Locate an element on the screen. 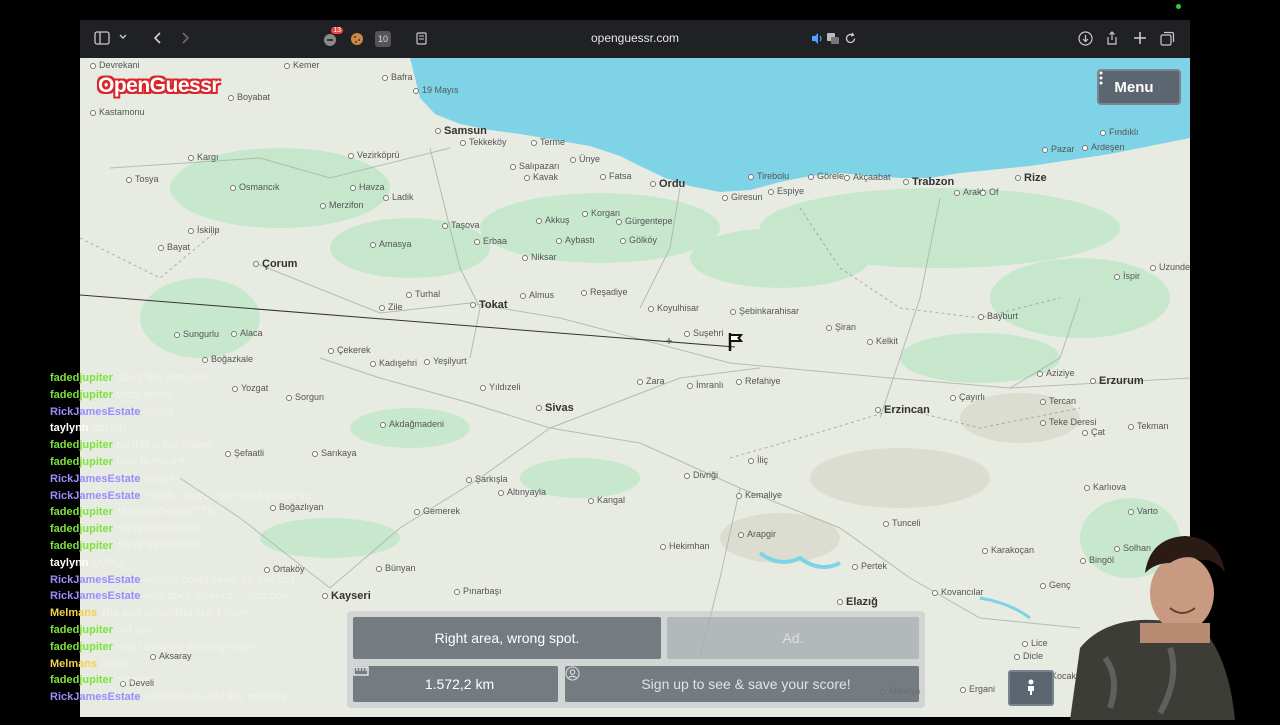  place-label: Gürgentepe is located at coordinates (644, 221).